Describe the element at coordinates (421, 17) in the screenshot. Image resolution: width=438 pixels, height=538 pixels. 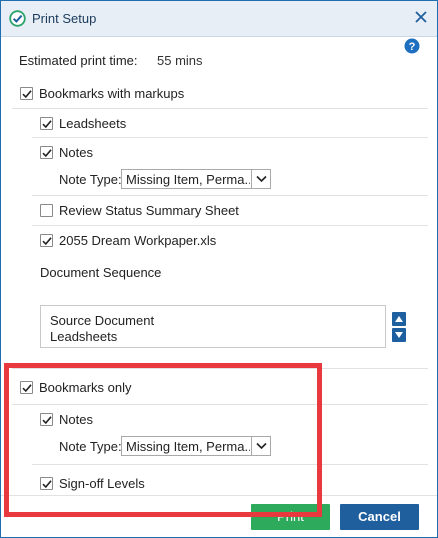
I see `close-icon` at that location.